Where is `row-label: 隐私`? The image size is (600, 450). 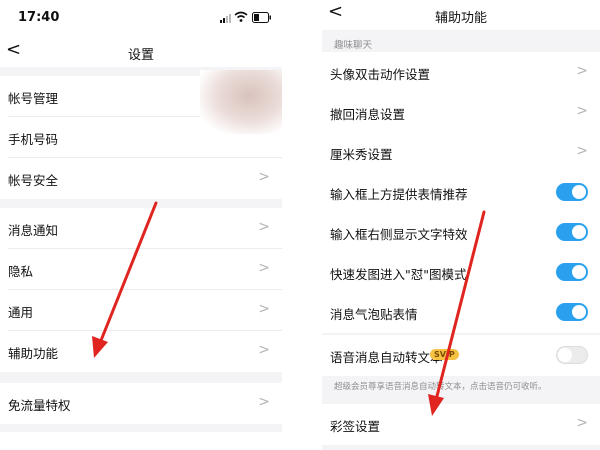
row-label: 隐私 is located at coordinates (21, 271).